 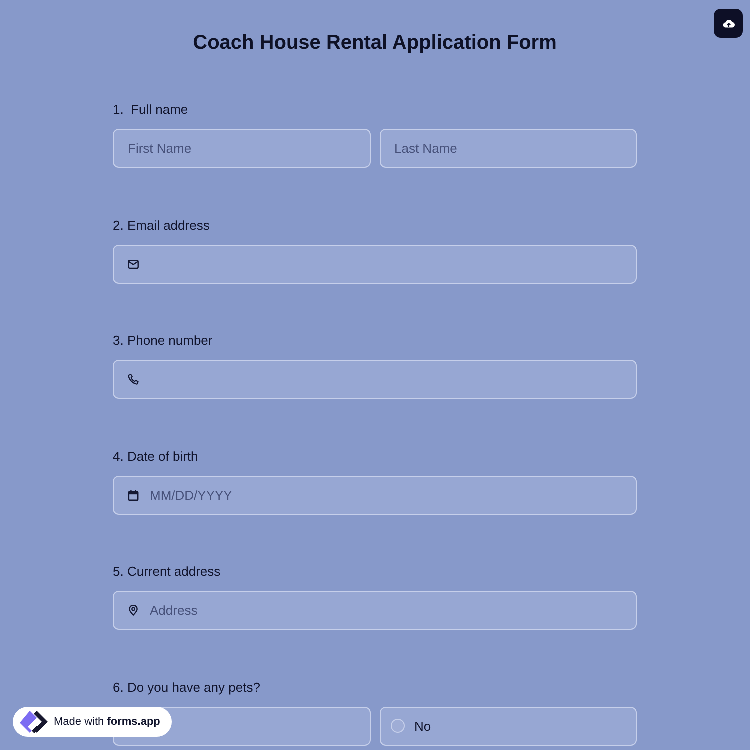 I want to click on question-label: 4. Date of birth, so click(x=156, y=456).